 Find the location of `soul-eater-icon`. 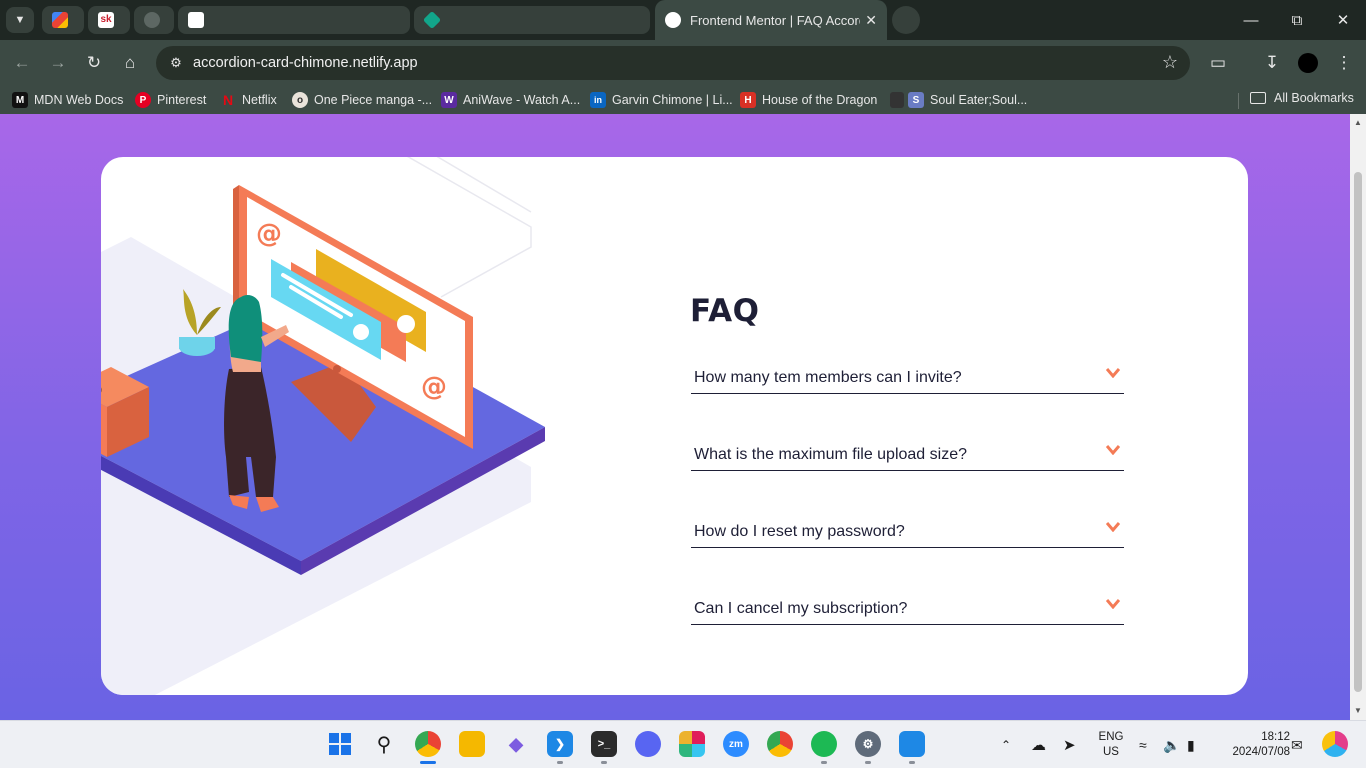

soul-eater-icon is located at coordinates (897, 100).